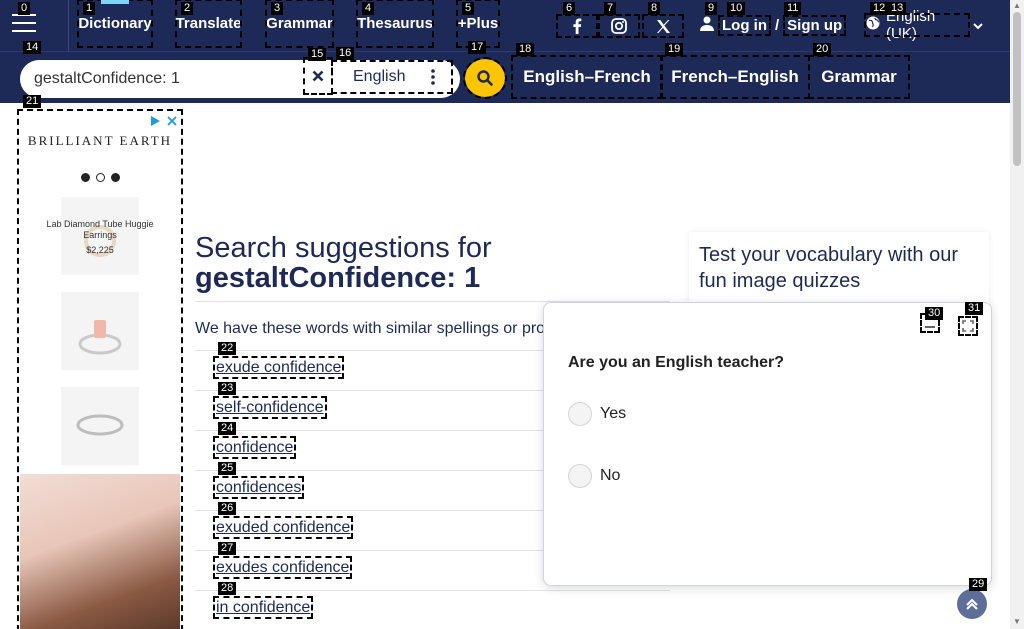 This screenshot has height=629, width=1024. I want to click on page-title-term: gestaltConfidence: 1, so click(338, 278).